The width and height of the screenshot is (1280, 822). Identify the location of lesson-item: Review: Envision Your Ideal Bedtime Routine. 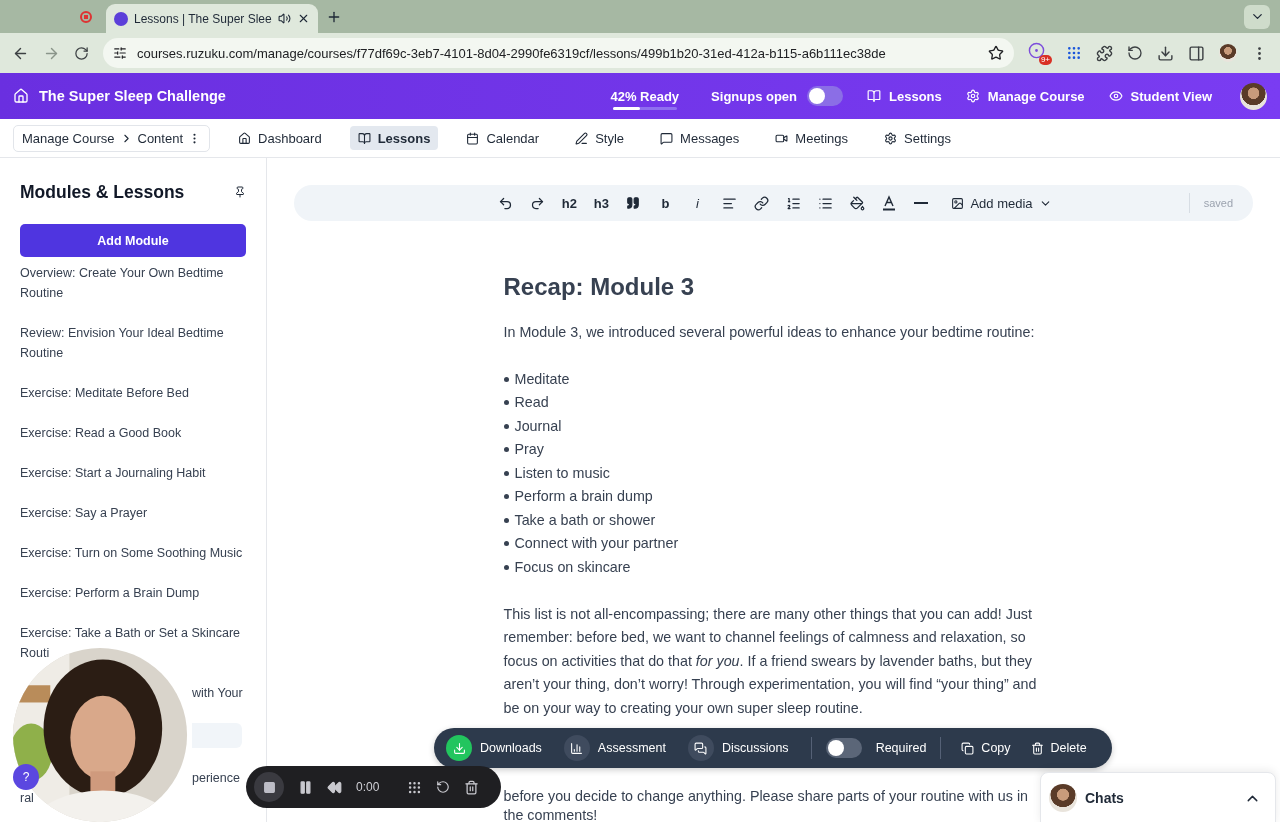
(133, 343).